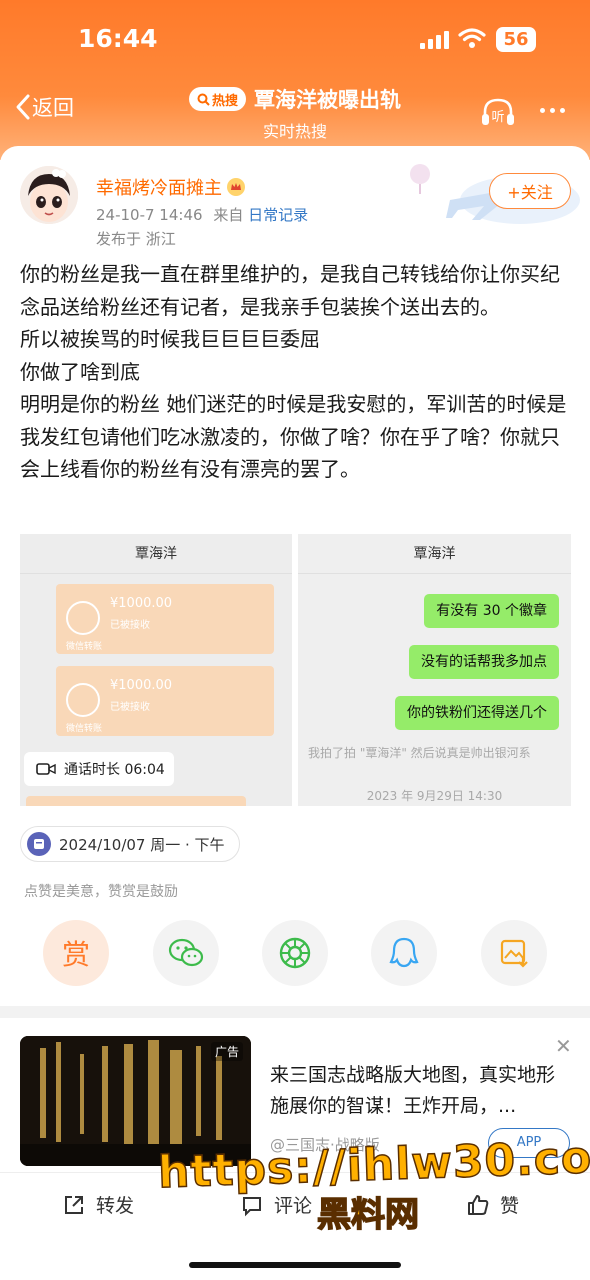 The image size is (590, 1280). Describe the element at coordinates (295, 1265) in the screenshot. I see `home-indicator` at that location.